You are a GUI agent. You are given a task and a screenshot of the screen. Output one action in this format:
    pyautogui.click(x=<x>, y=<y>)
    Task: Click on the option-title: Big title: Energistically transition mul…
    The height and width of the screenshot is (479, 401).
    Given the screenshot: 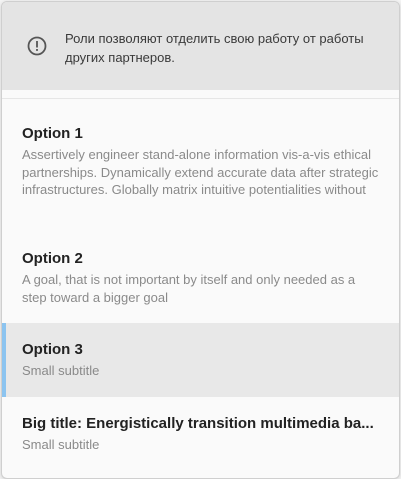 What is the action you would take?
    pyautogui.click(x=198, y=423)
    